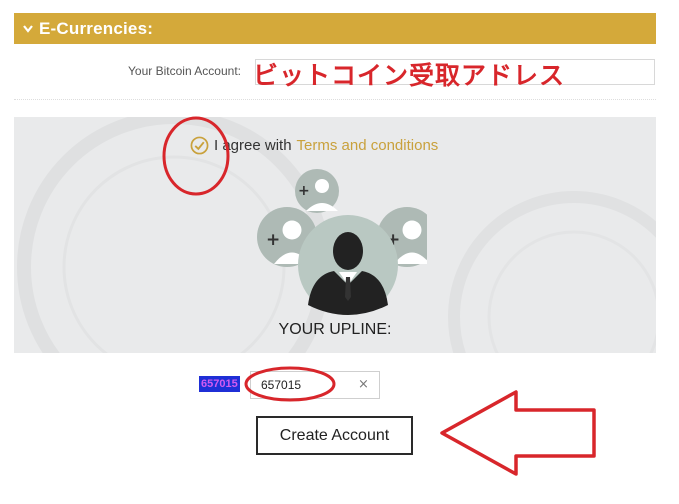  I want to click on chevron-down-icon, so click(28, 28).